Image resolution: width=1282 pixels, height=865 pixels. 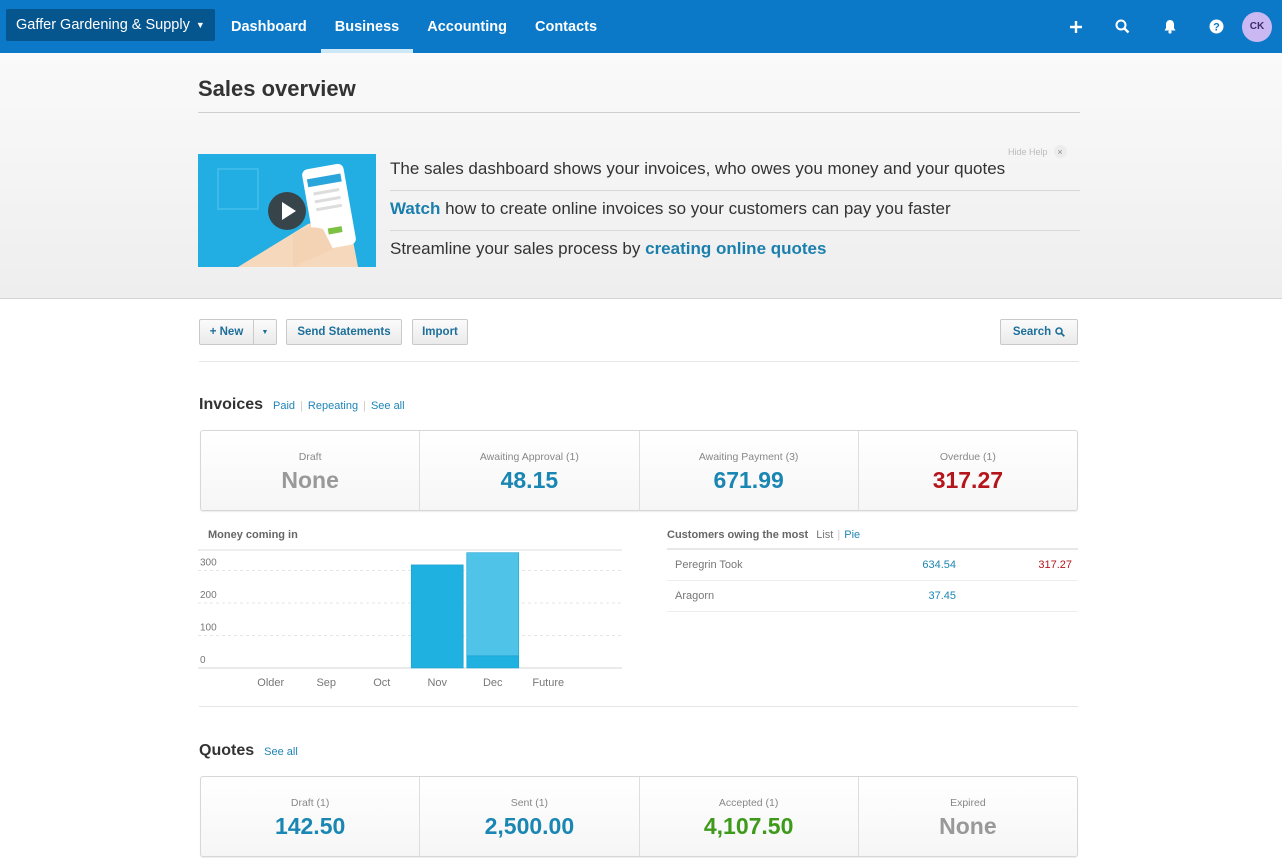 What do you see at coordinates (709, 565) in the screenshot?
I see `customer-name: Peregrin Took` at bounding box center [709, 565].